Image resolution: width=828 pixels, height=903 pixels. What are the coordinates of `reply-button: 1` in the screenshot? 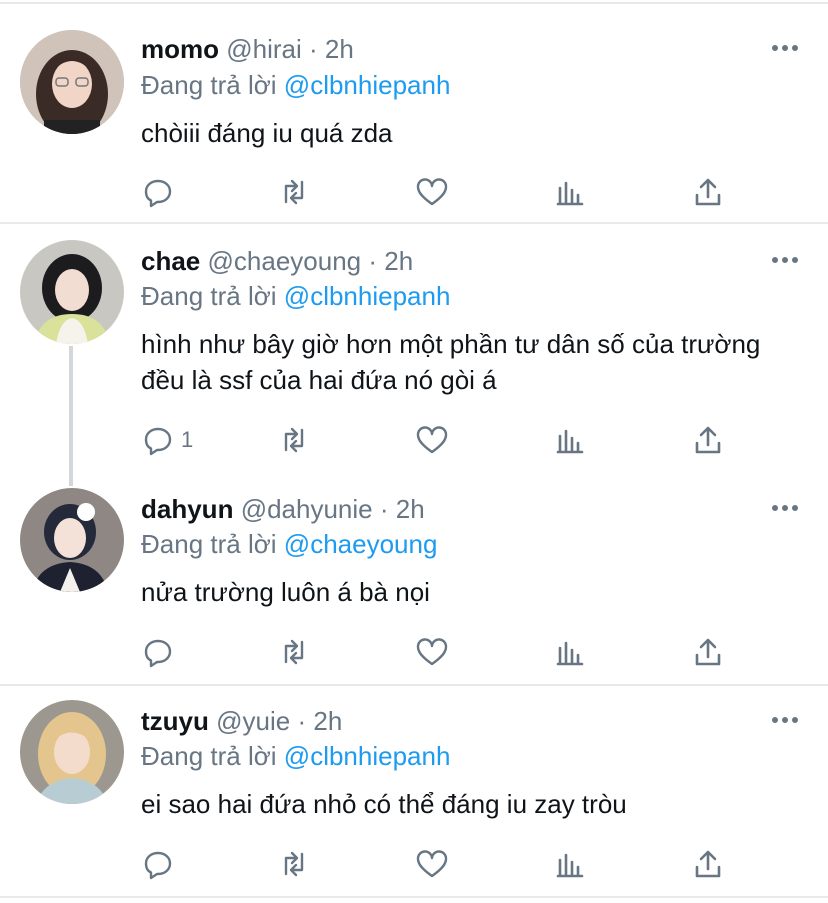 It's located at (167, 440).